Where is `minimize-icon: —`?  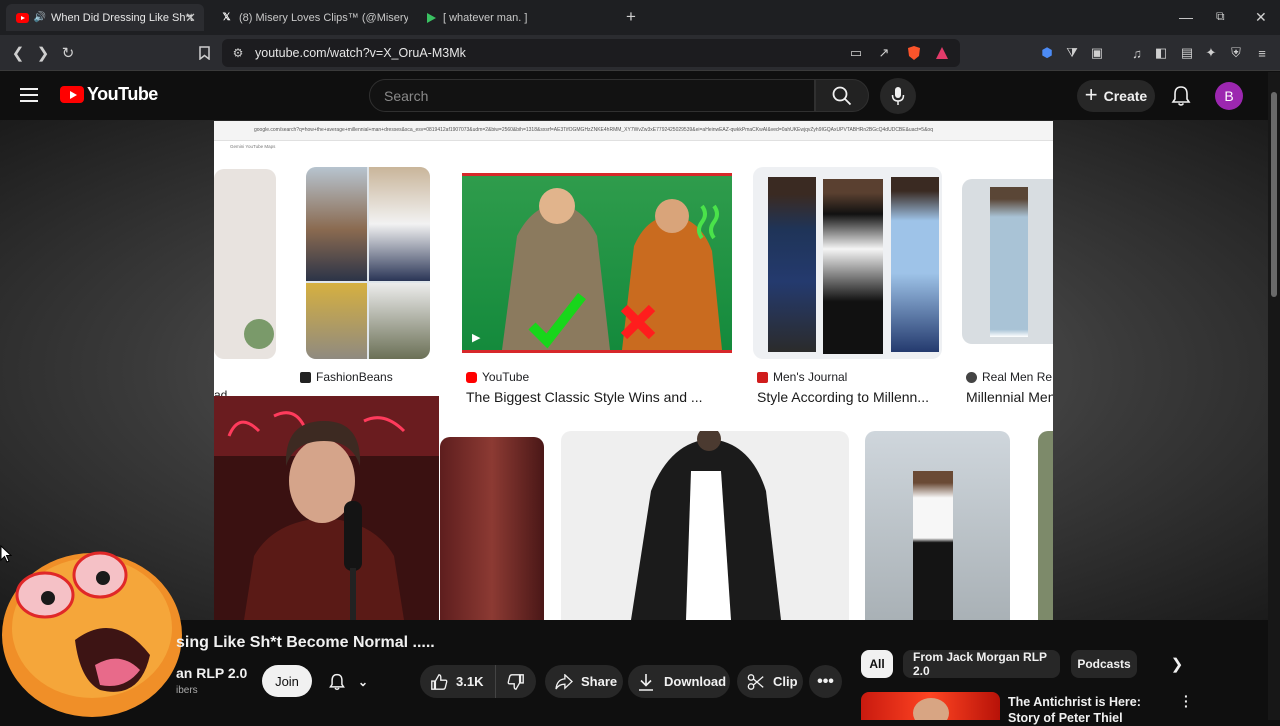
minimize-icon: — is located at coordinates (1186, 17).